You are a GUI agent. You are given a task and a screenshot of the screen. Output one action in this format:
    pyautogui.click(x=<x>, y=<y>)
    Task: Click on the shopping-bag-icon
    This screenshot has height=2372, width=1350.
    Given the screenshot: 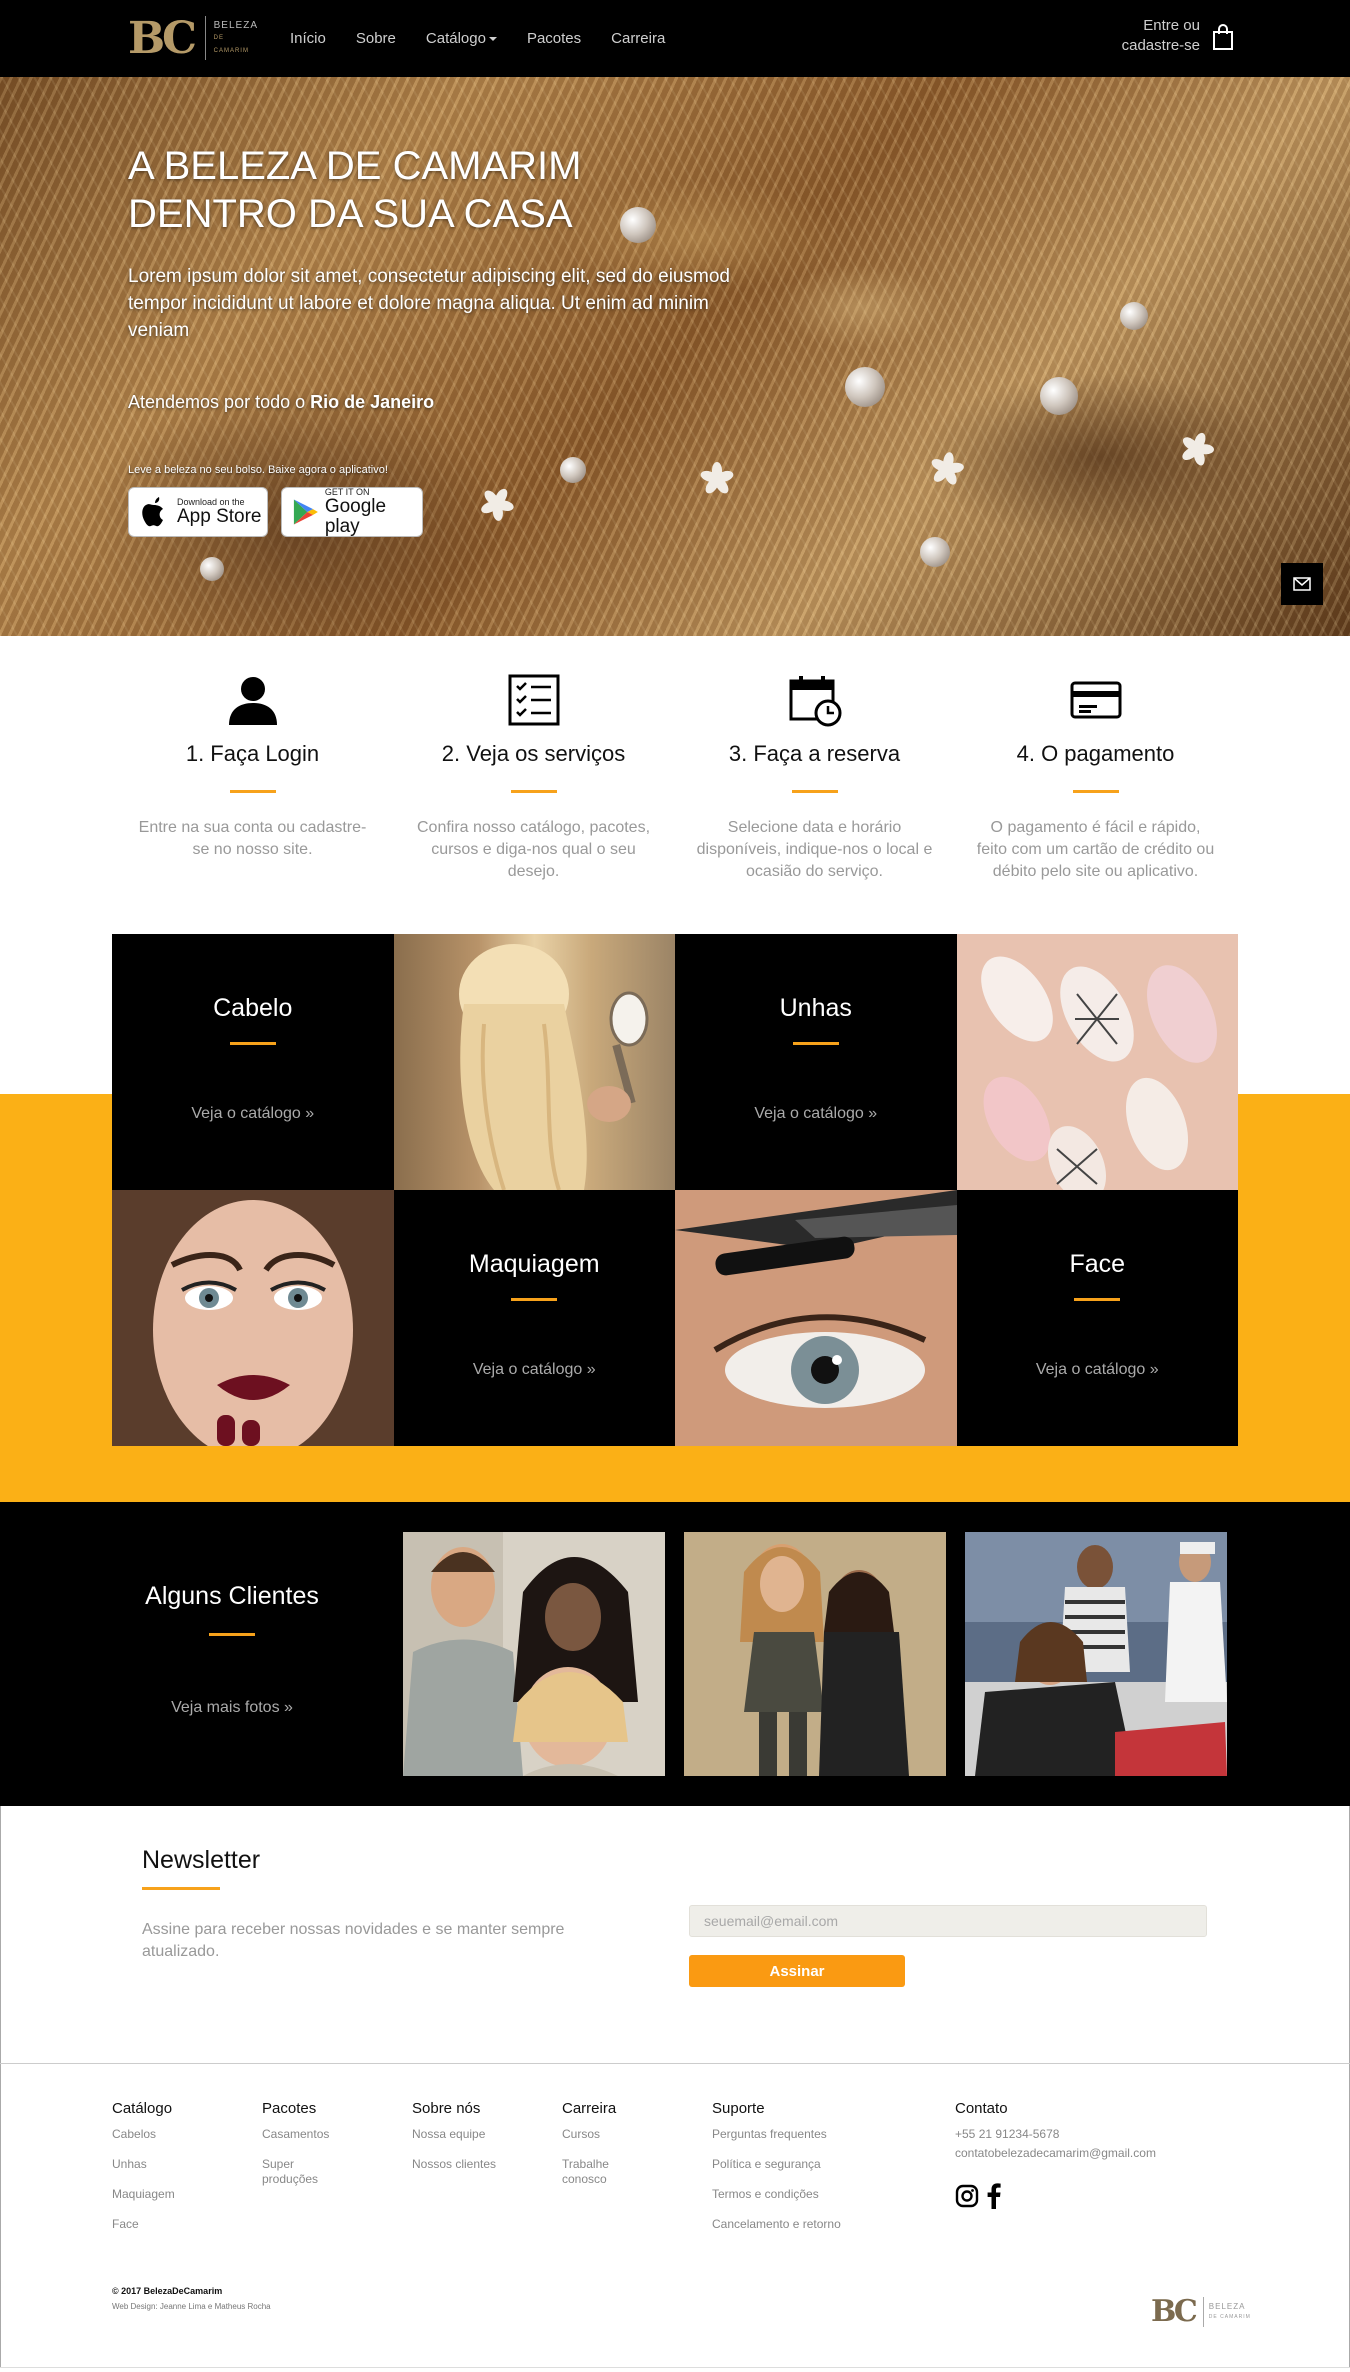 What is the action you would take?
    pyautogui.click(x=1223, y=37)
    